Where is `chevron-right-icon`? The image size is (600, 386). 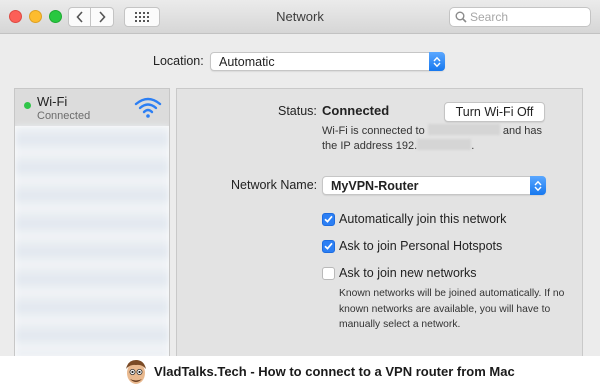
chevron-right-icon is located at coordinates (102, 17).